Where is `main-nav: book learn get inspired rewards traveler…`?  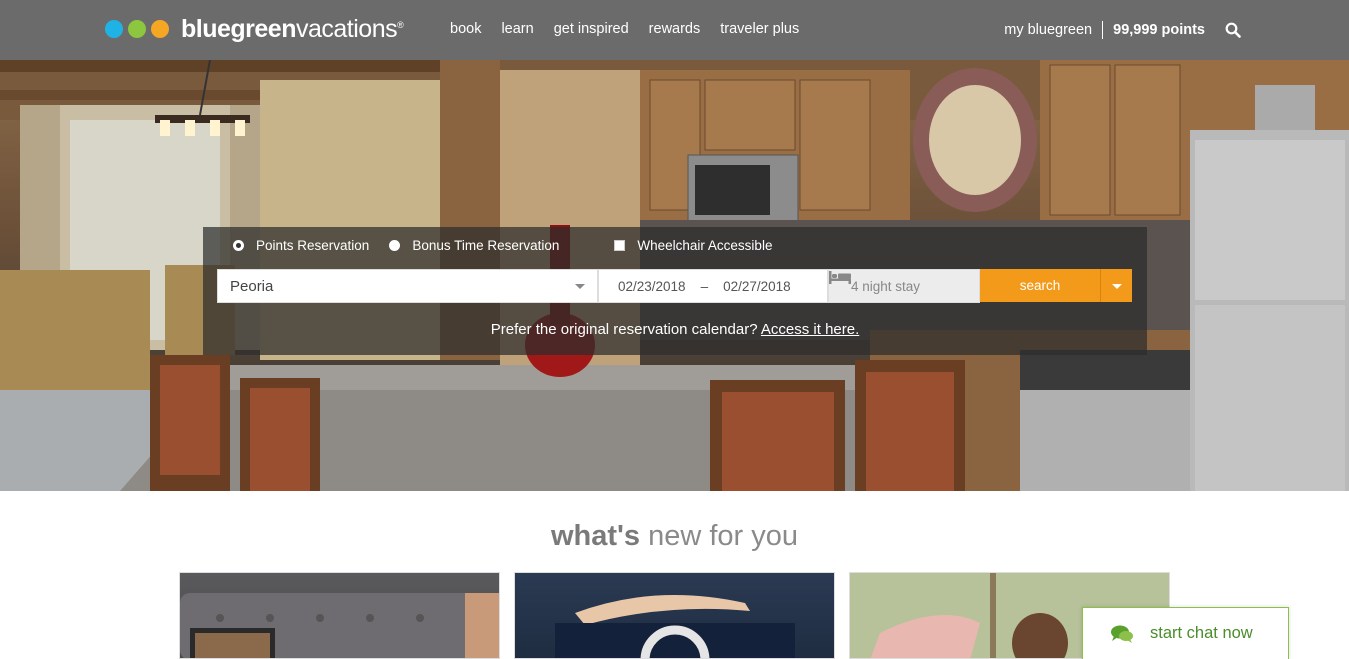 main-nav: book learn get inspired rewards traveler… is located at coordinates (634, 29).